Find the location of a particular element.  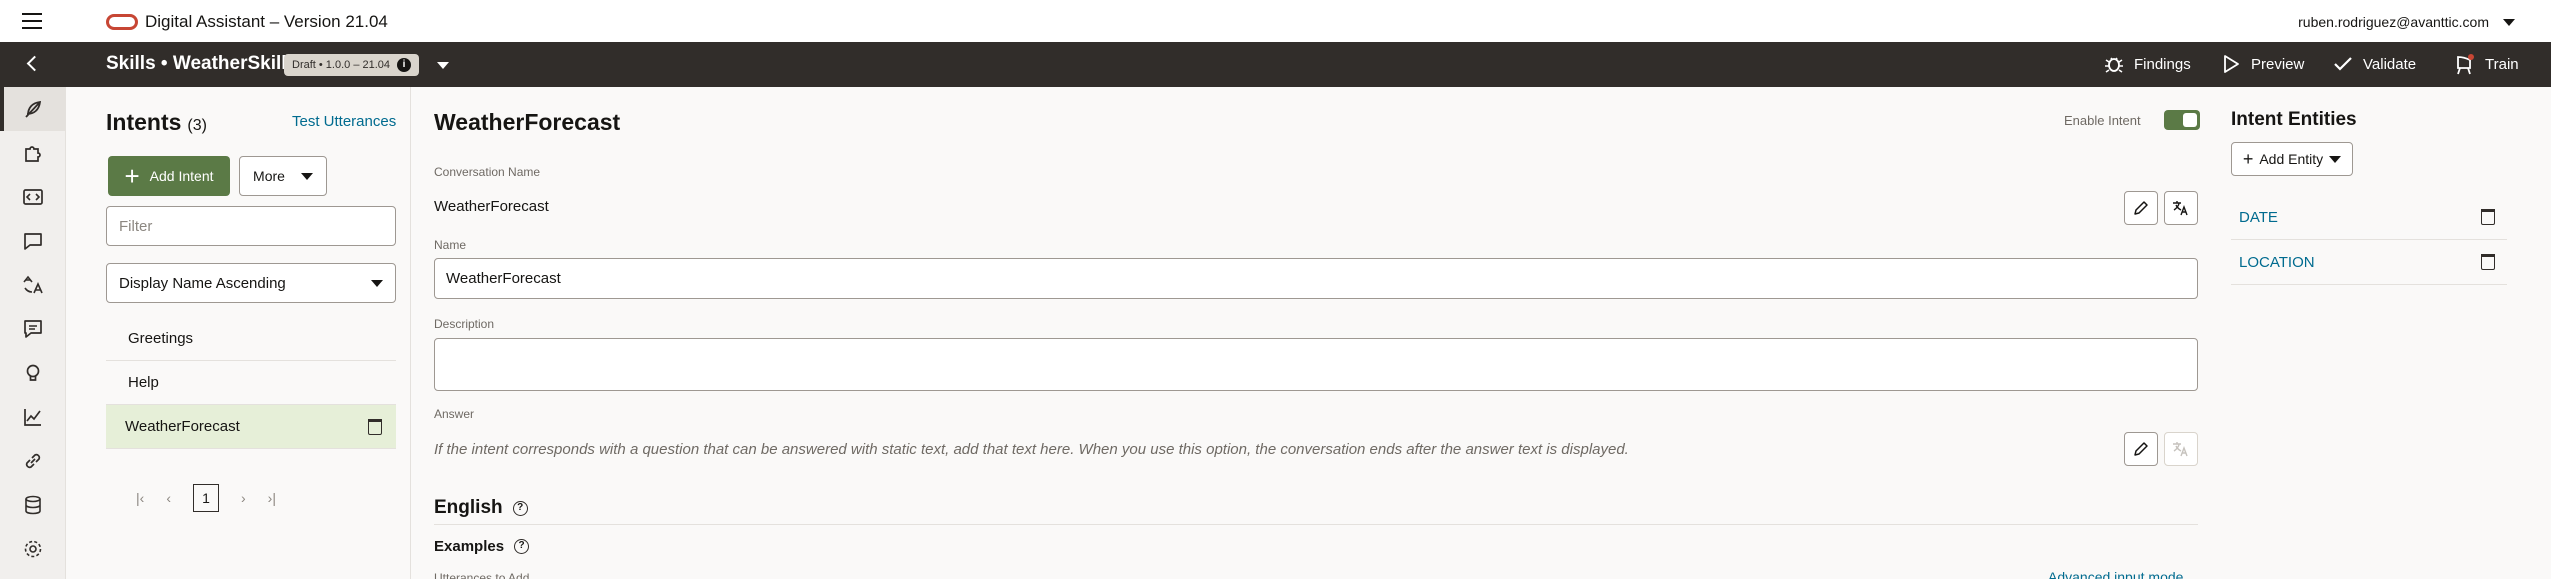

plus-icon: + is located at coordinates (132, 176).